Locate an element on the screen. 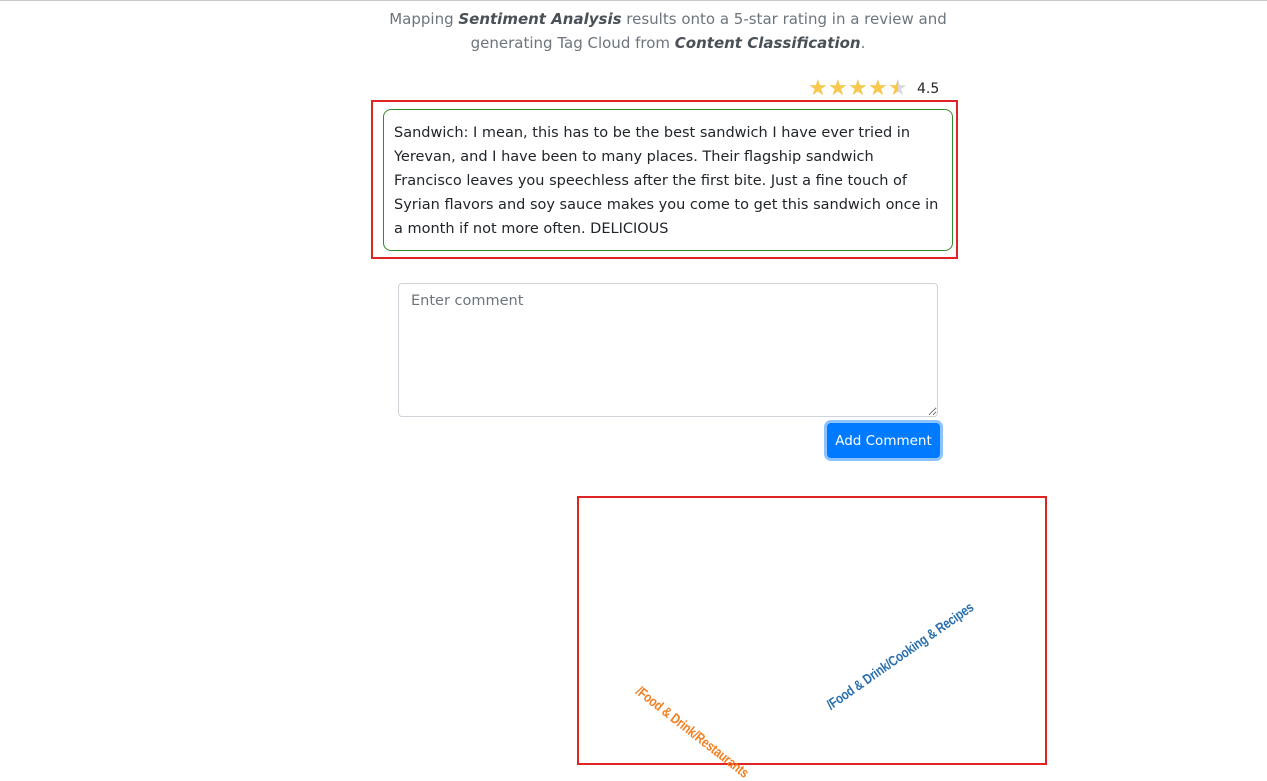  stars-row: ★ ★ ★ ★ ★ ★ ★ ★ ★ ★ is located at coordinates (858, 89).